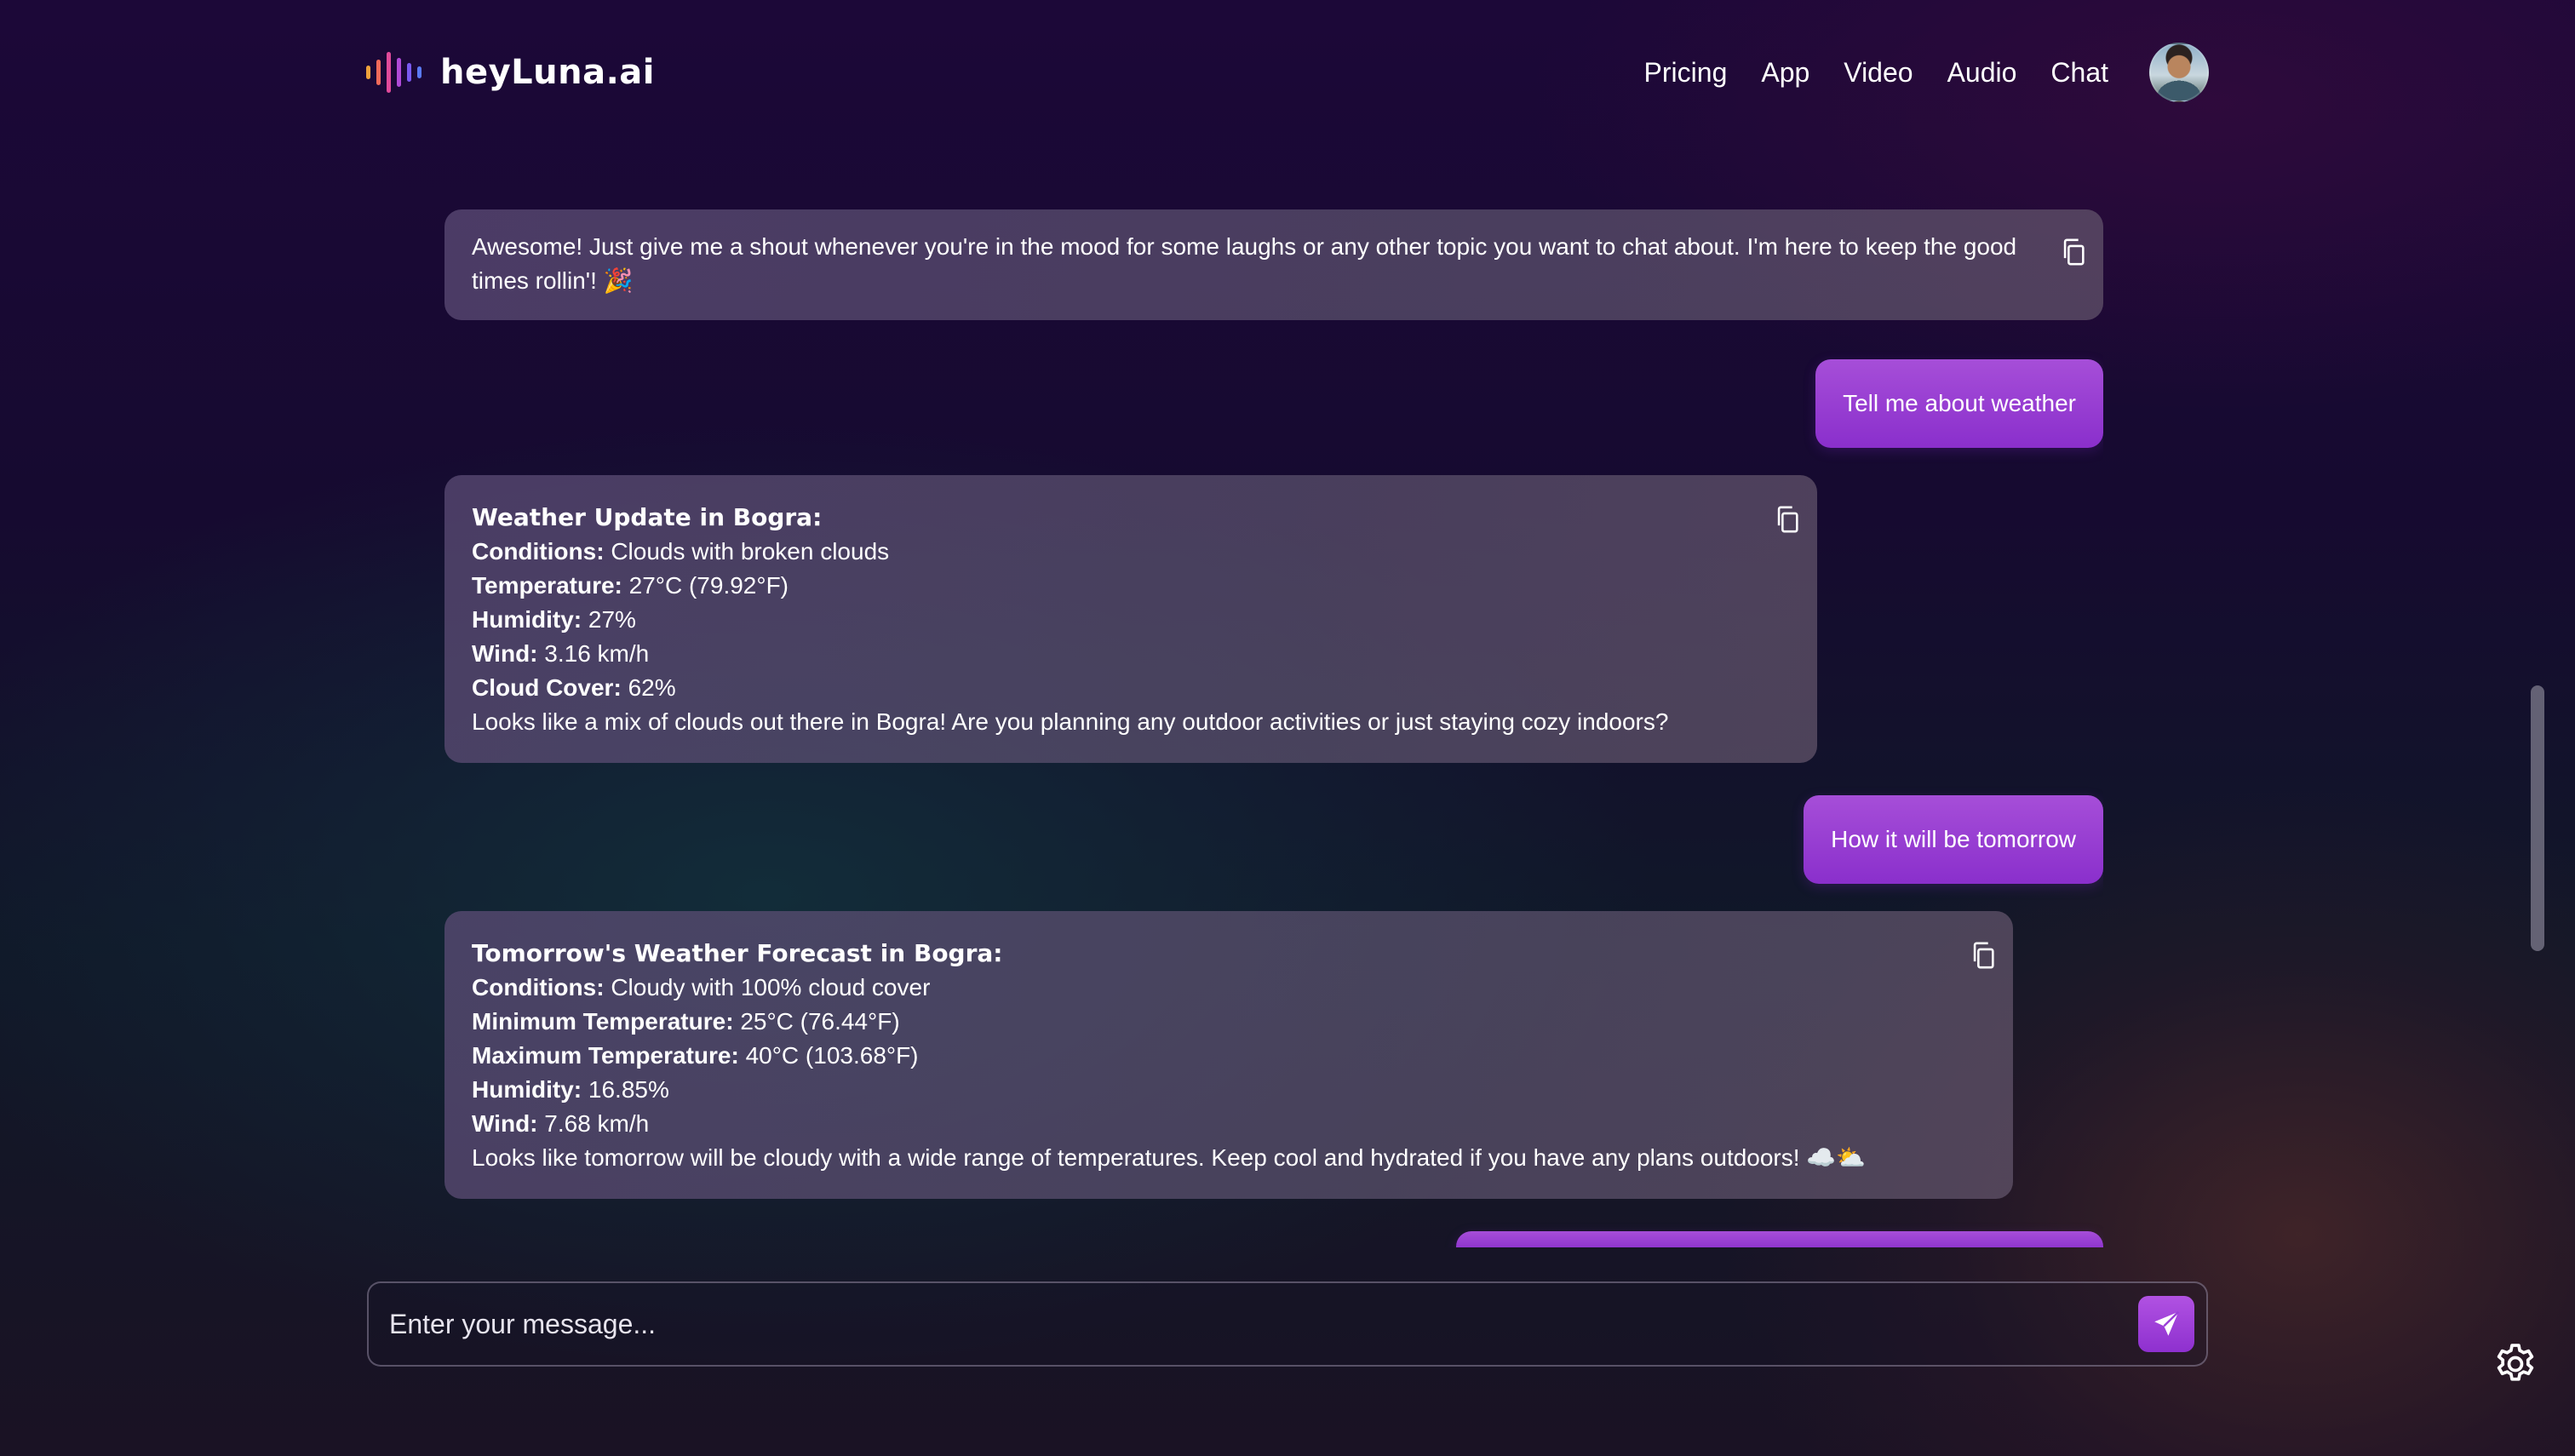 Image resolution: width=2575 pixels, height=1456 pixels. What do you see at coordinates (832, 1056) in the screenshot?
I see `row-value: 40°C (103.68°F)` at bounding box center [832, 1056].